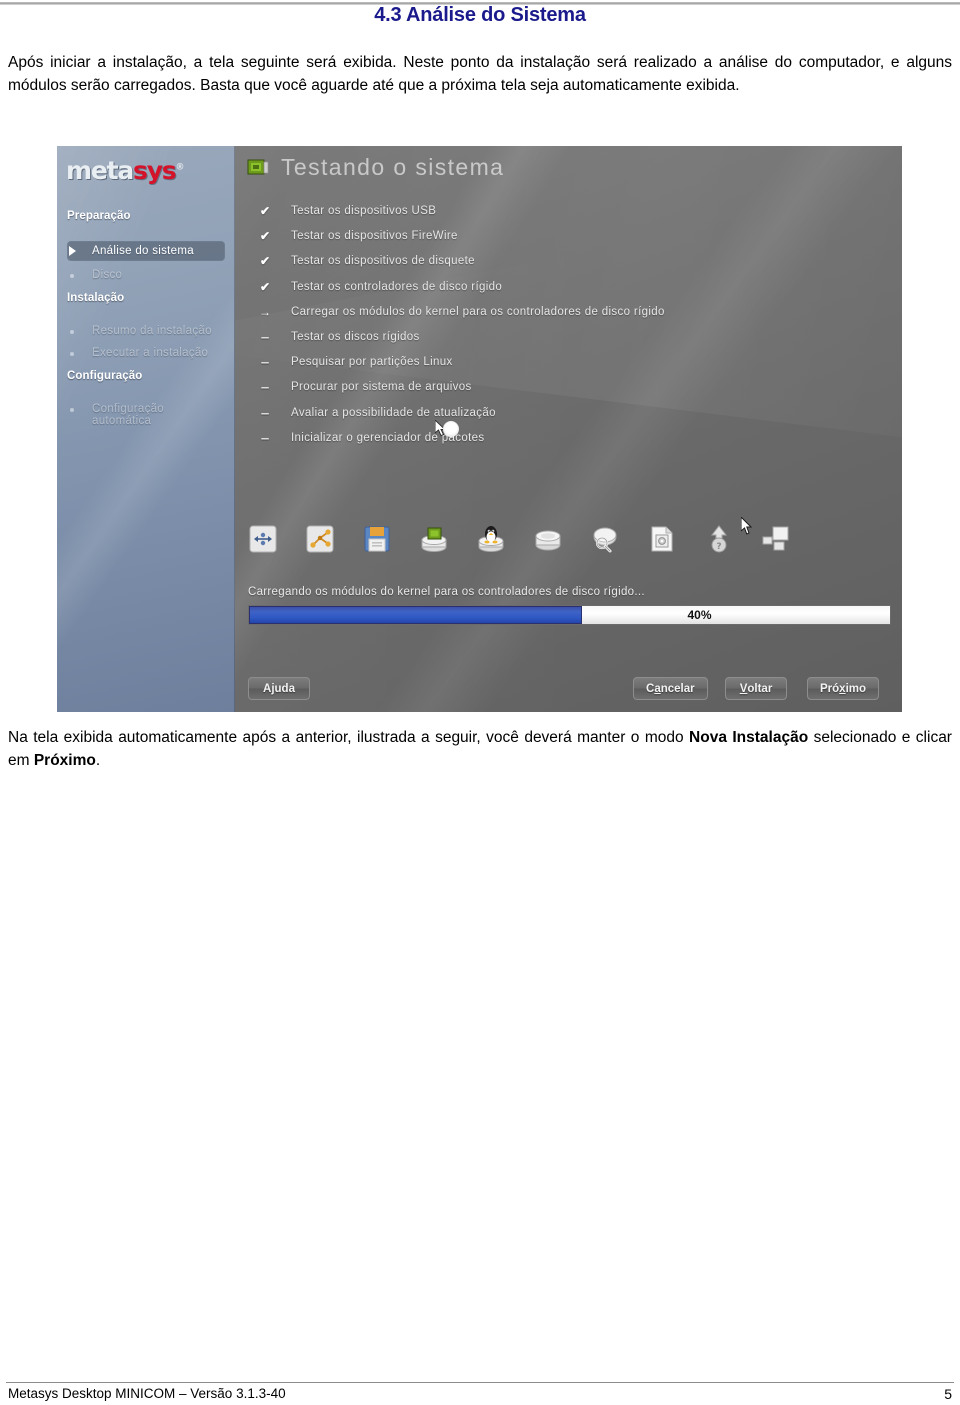 The image size is (960, 1405). What do you see at coordinates (284, 688) in the screenshot?
I see `help-button-label-after: uda` at bounding box center [284, 688].